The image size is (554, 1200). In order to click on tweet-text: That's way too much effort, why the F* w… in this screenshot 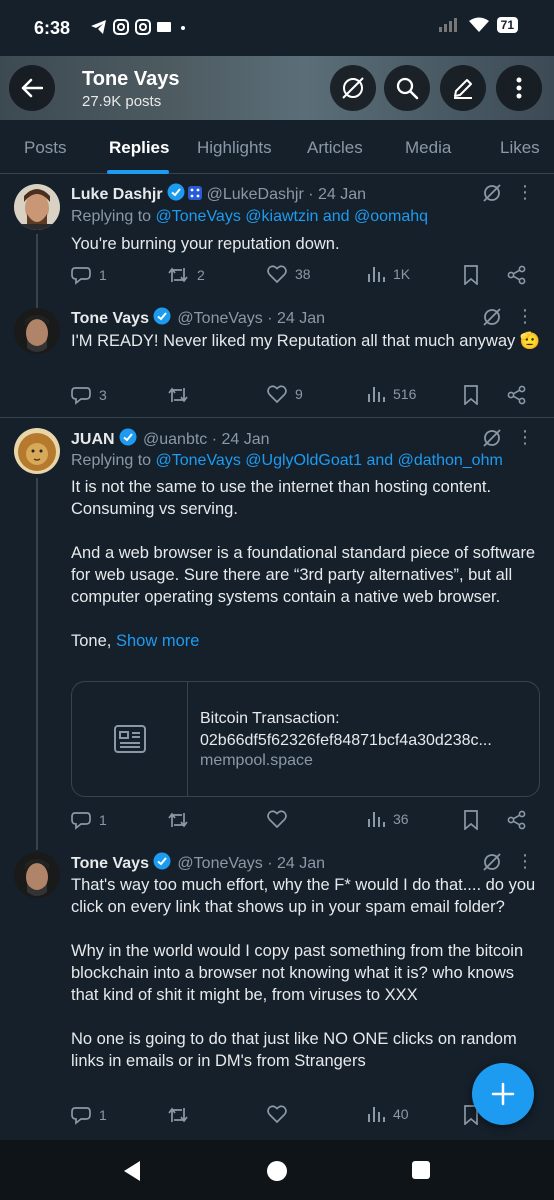, I will do `click(306, 973)`.